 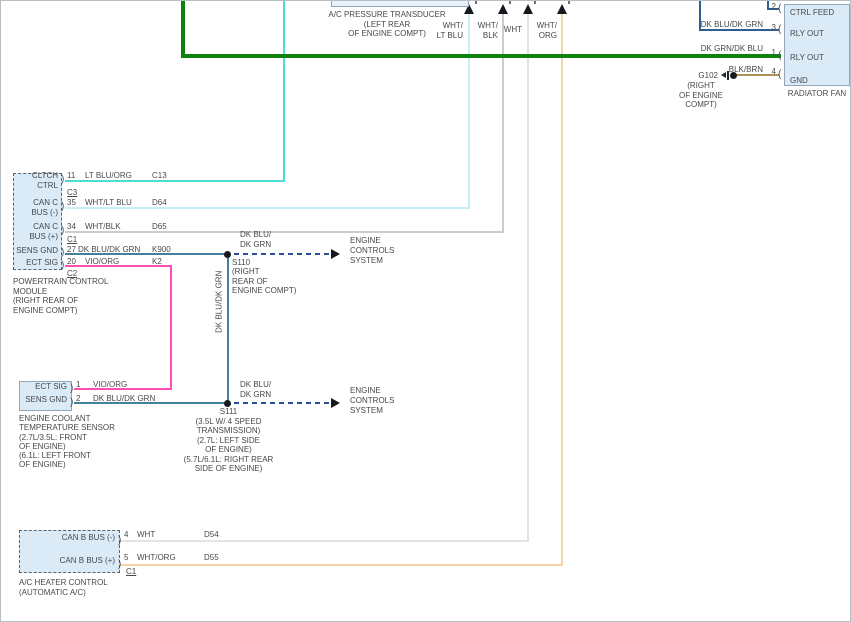 I want to click on pcm-row5-wire: VIO/ORG, so click(x=102, y=261).